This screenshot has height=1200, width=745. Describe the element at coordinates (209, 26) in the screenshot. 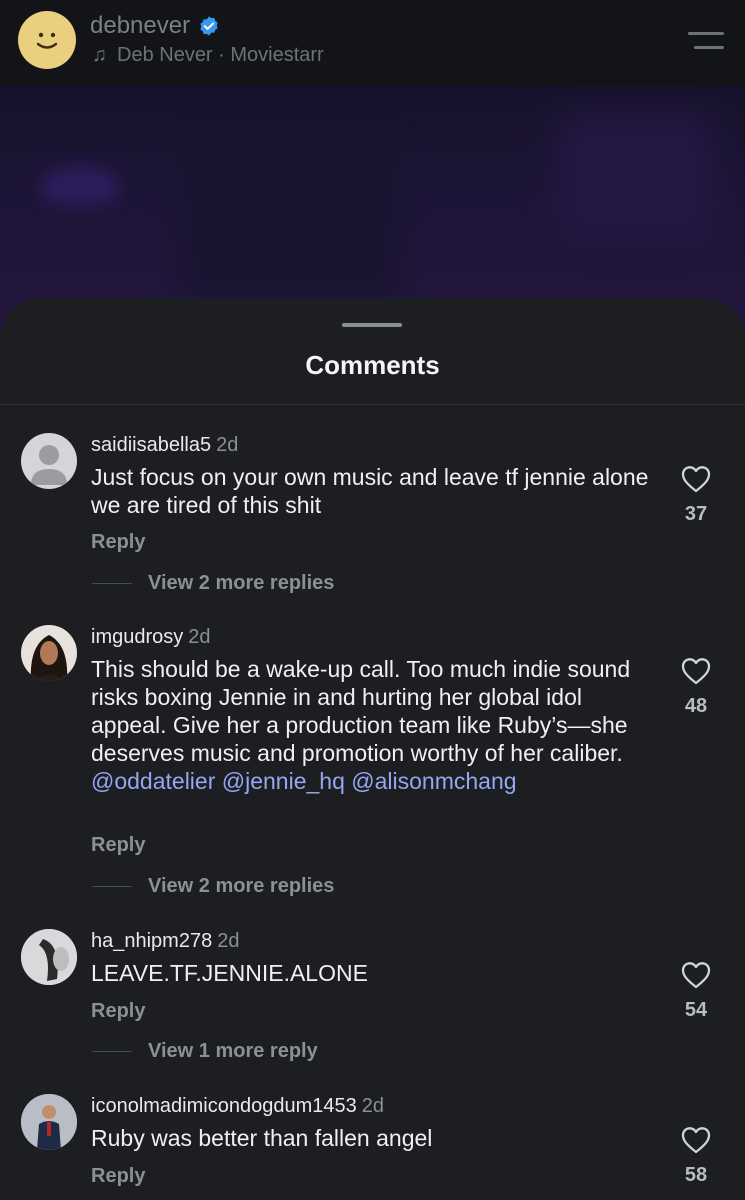

I see `verified-badge-icon` at that location.